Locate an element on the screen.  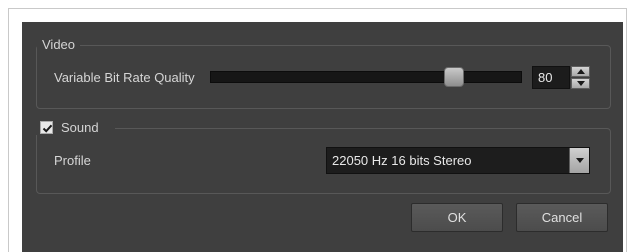
chevron-down-icon is located at coordinates (579, 160).